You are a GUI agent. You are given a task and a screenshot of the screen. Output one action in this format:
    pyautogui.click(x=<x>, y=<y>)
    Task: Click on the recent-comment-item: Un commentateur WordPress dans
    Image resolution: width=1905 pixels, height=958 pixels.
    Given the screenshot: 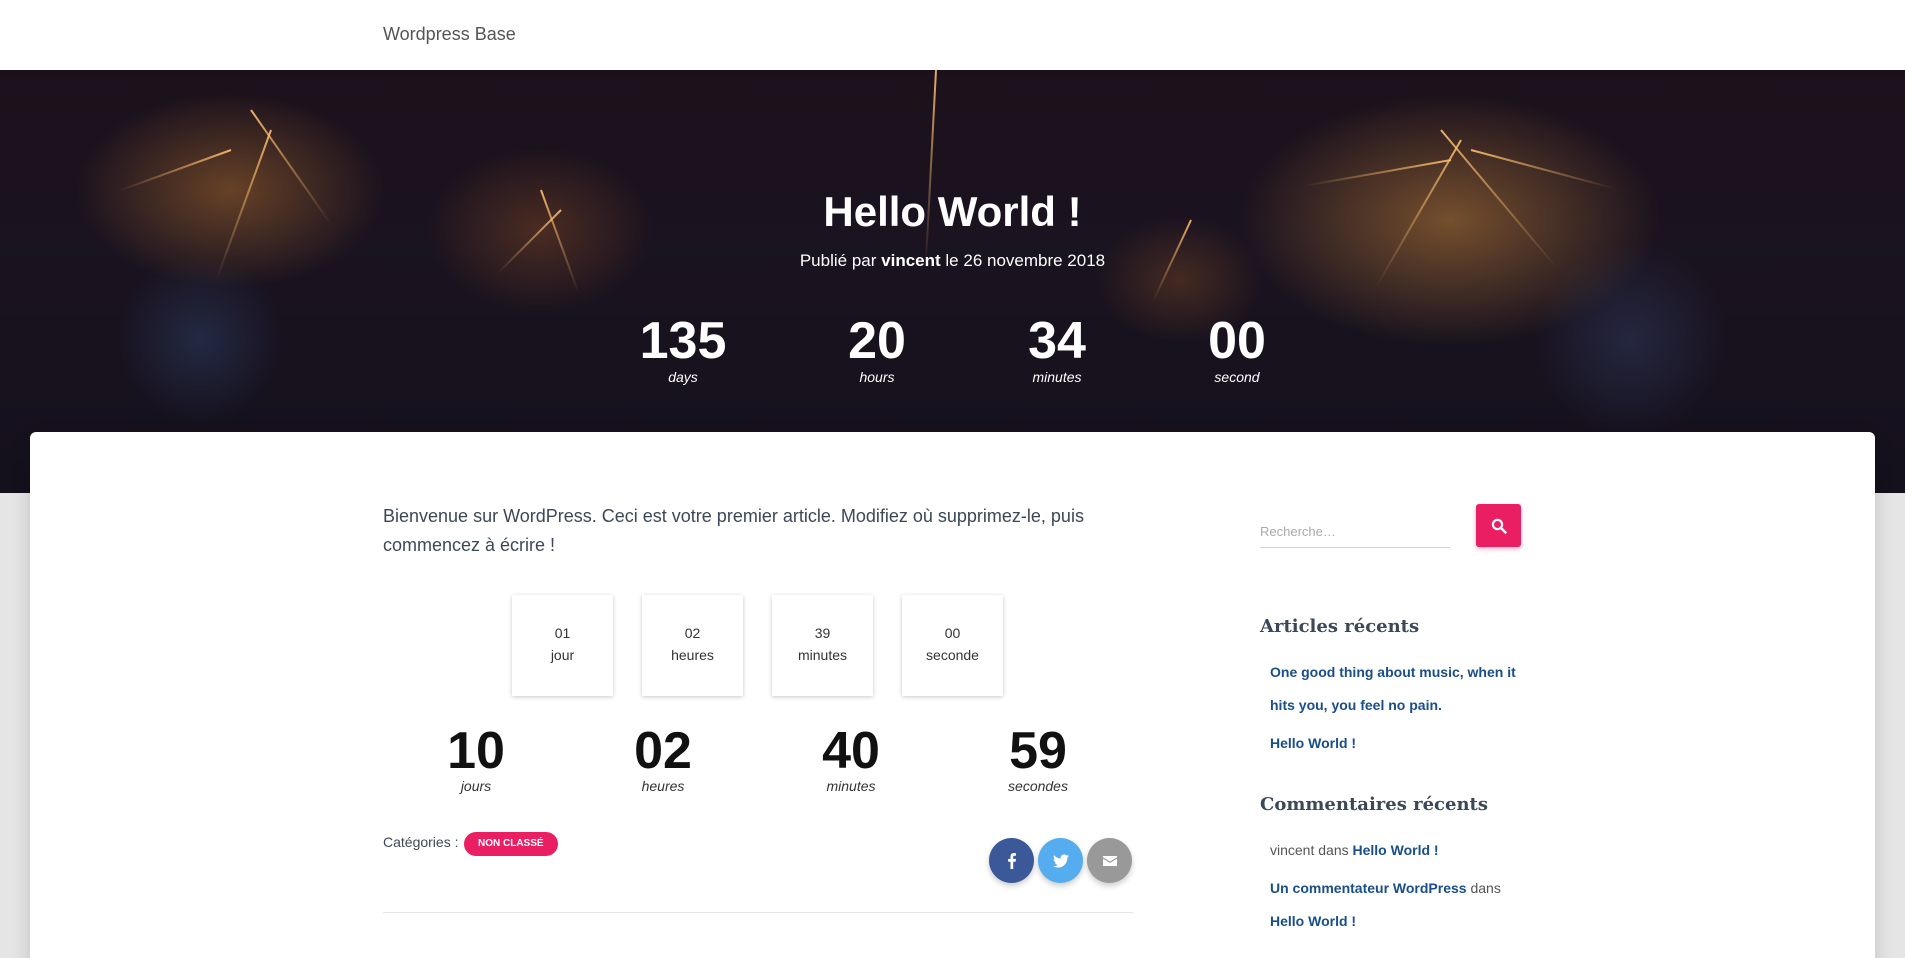 What is the action you would take?
    pyautogui.click(x=1385, y=888)
    